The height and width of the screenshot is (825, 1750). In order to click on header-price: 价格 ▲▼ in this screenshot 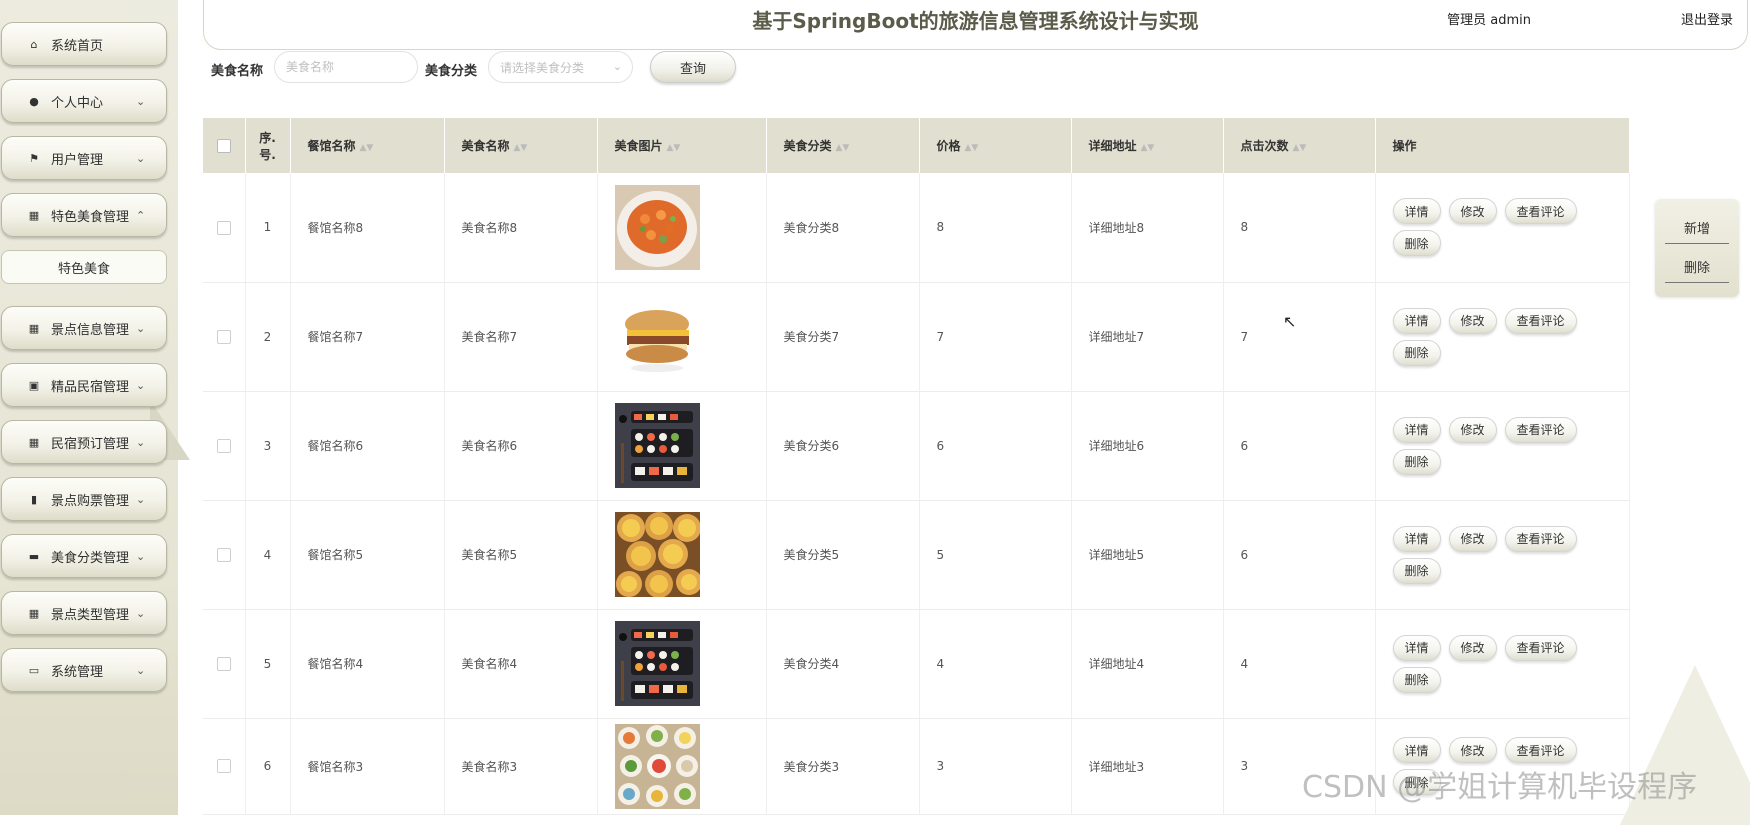, I will do `click(995, 145)`.